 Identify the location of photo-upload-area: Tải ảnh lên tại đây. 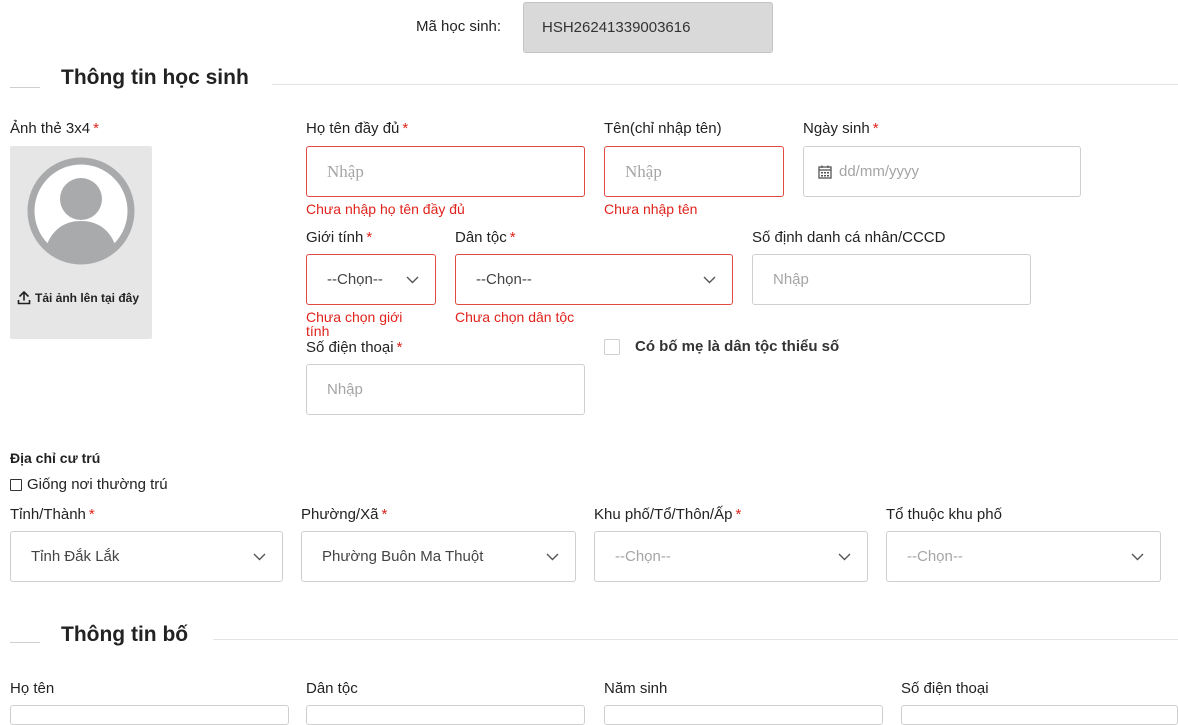
(81, 242).